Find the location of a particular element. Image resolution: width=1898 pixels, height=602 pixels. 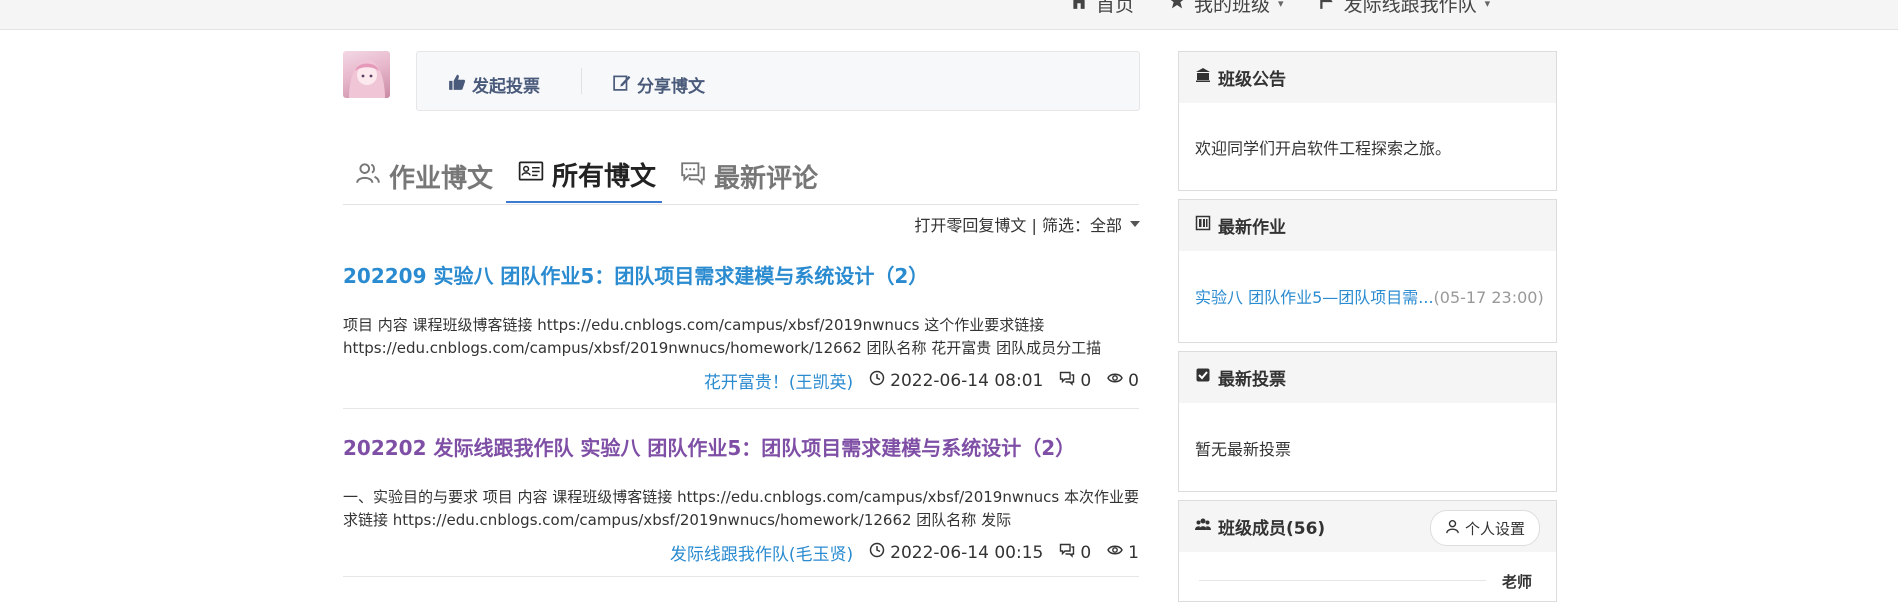

panel-title: 最新投票 is located at coordinates (1252, 380).